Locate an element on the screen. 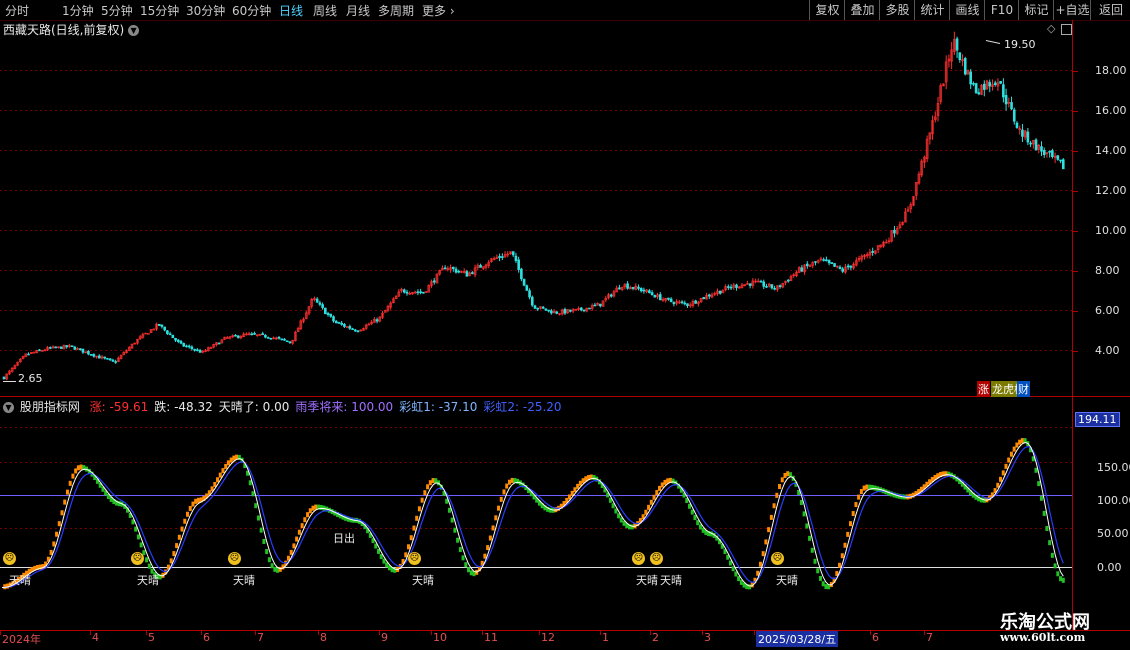  toolbar-button-0: 复权 is located at coordinates (827, 10).